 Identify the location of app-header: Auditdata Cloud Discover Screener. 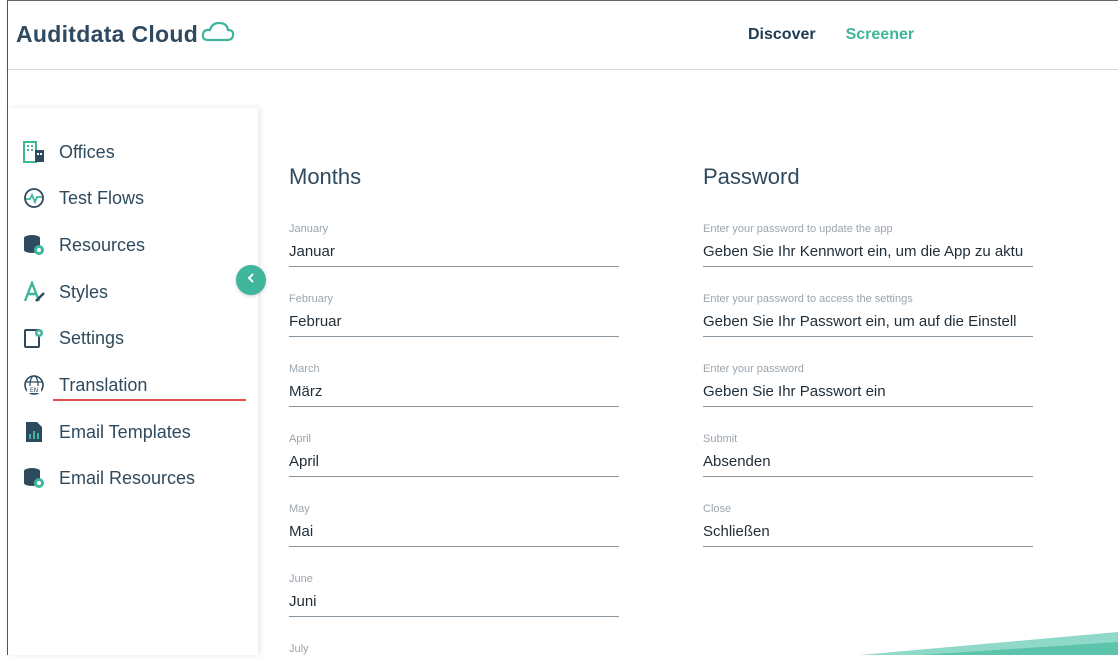
(563, 35).